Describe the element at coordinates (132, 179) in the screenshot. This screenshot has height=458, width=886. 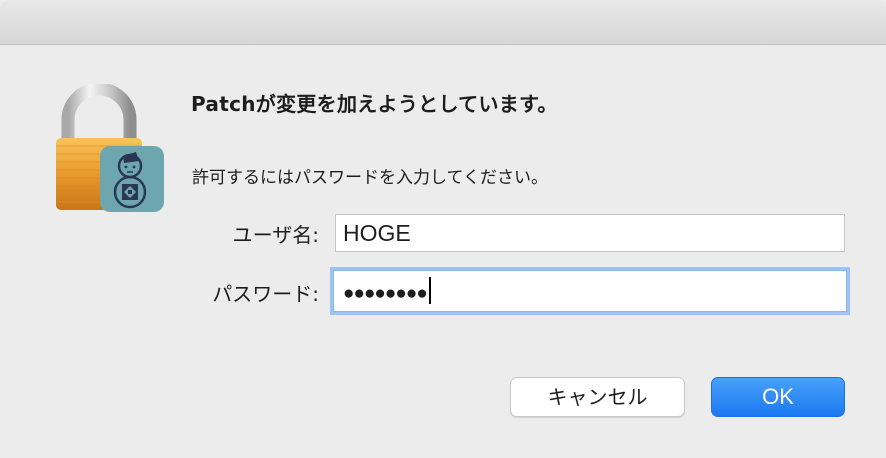
I see `snowman-app-icon` at that location.